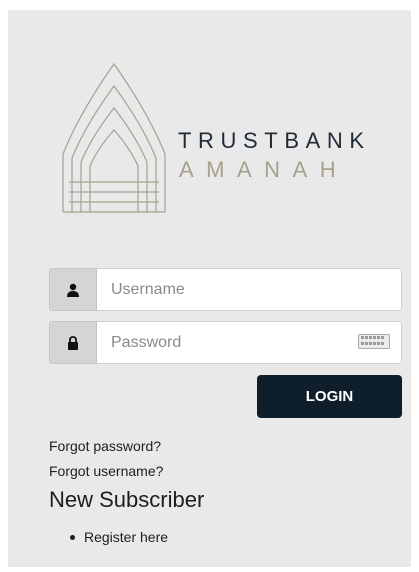 The image size is (419, 572). I want to click on username-addon, so click(73, 289).